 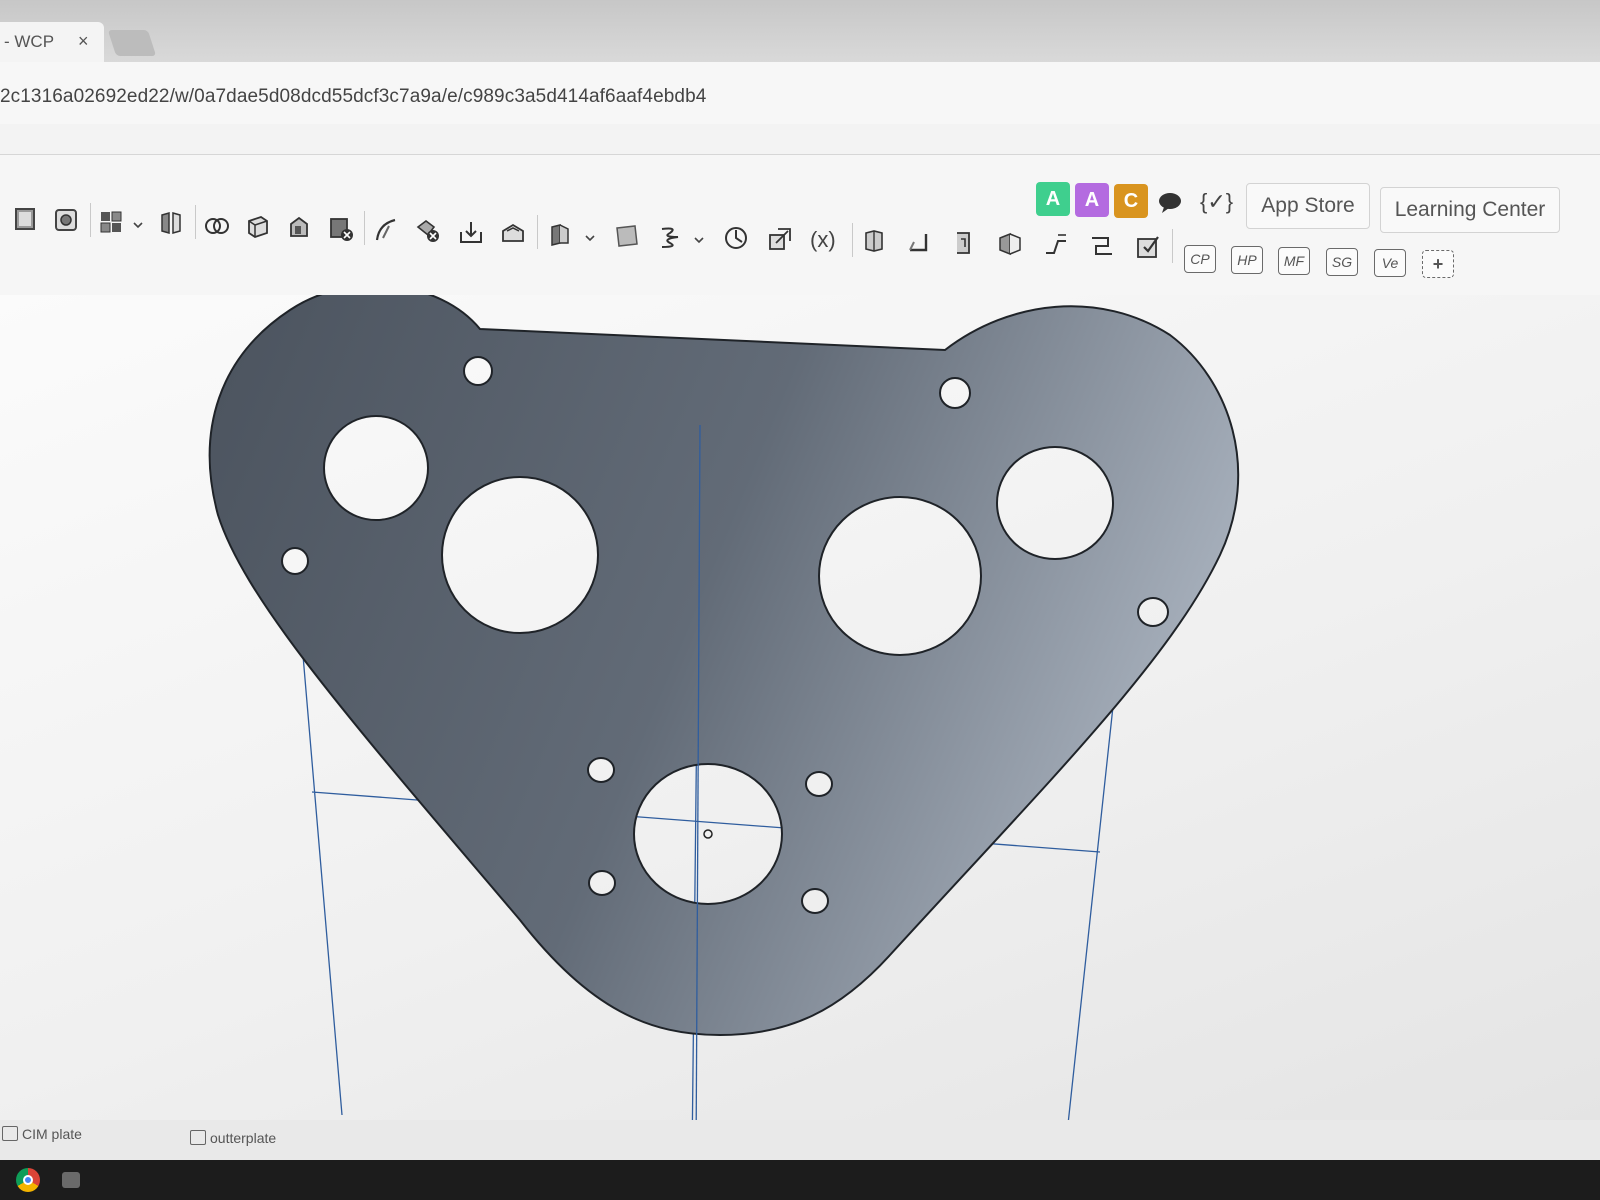 I want to click on delete-part-icon, so click(x=341, y=229).